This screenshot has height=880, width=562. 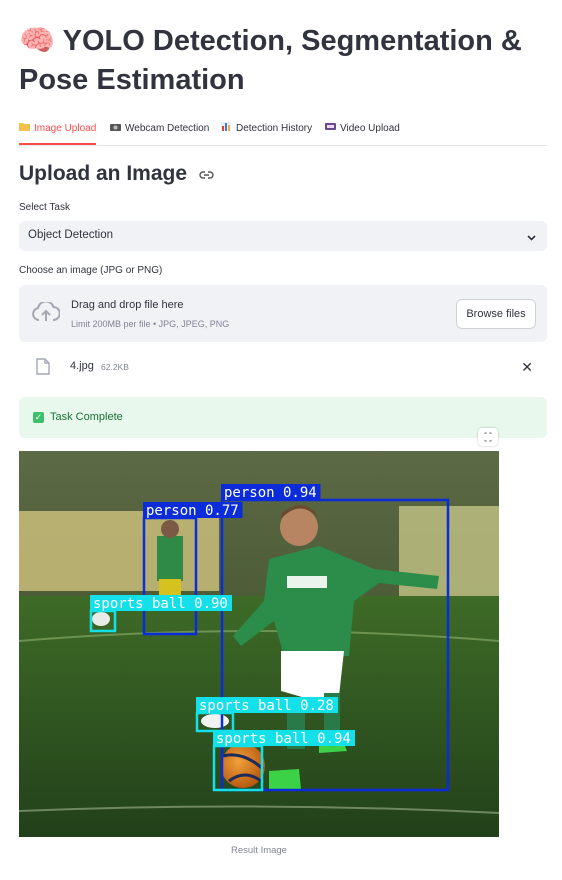 I want to click on task-label: Select Task, so click(x=44, y=207).